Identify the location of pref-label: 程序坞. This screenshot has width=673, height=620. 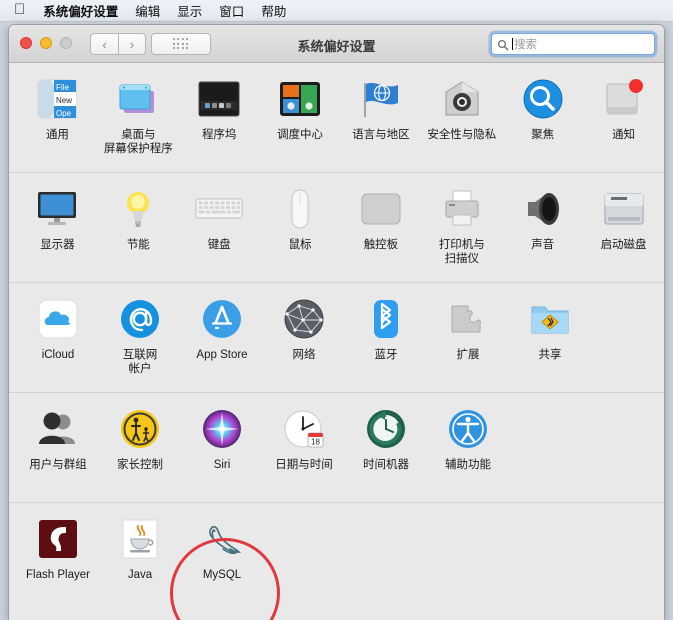
(219, 135).